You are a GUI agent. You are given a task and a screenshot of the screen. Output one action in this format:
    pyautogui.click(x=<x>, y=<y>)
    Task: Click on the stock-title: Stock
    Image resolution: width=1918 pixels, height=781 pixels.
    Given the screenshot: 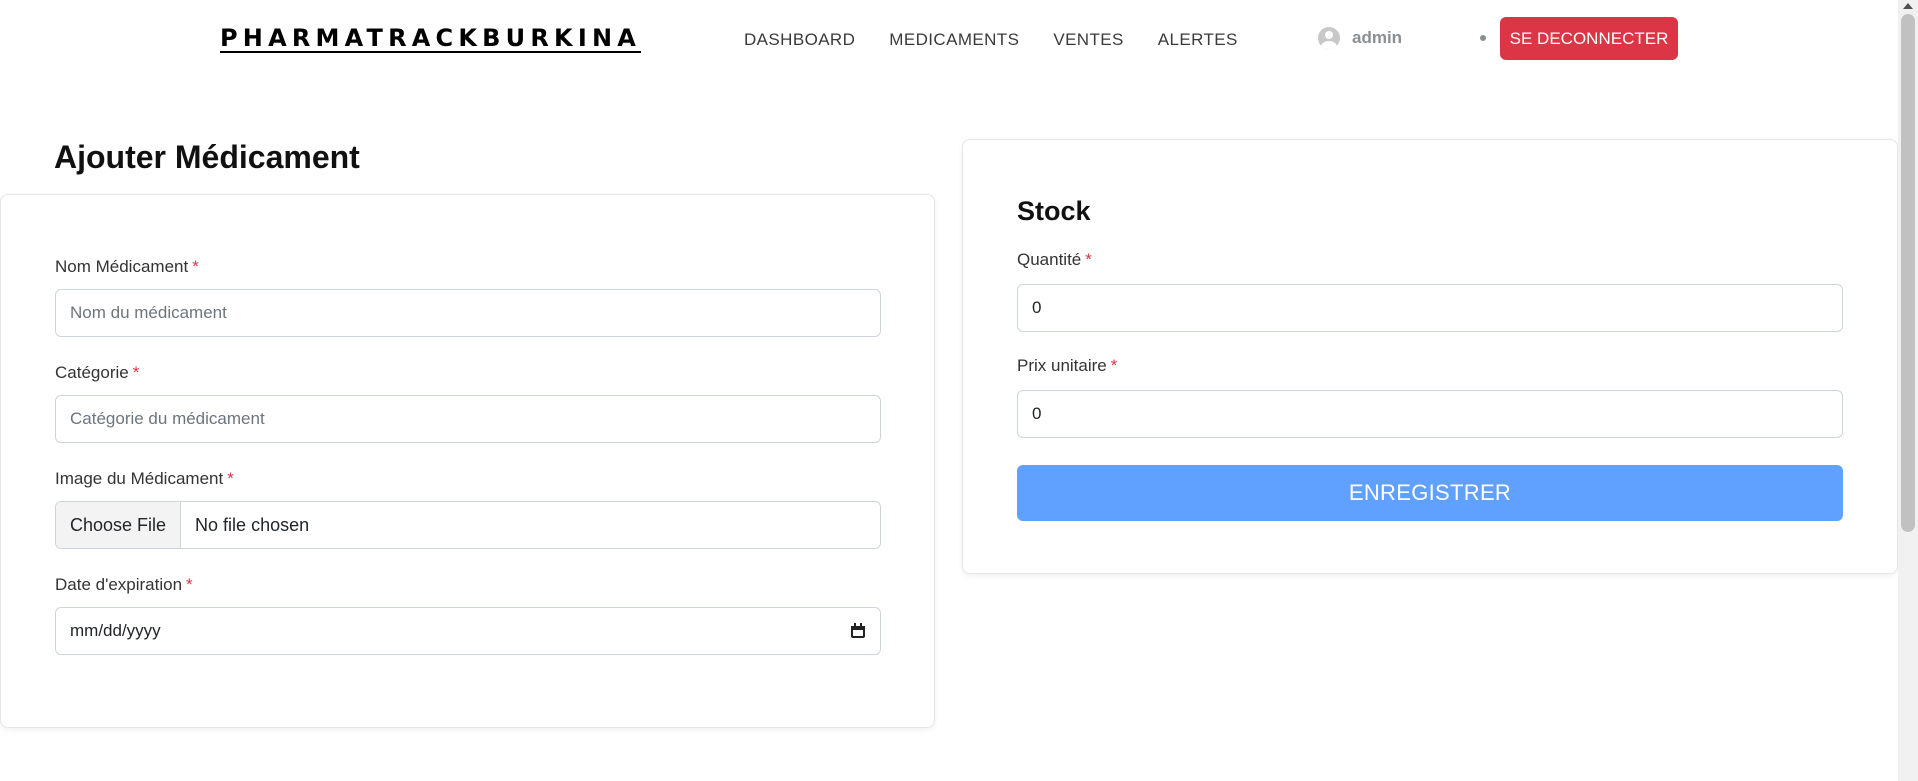 What is the action you would take?
    pyautogui.click(x=1054, y=211)
    